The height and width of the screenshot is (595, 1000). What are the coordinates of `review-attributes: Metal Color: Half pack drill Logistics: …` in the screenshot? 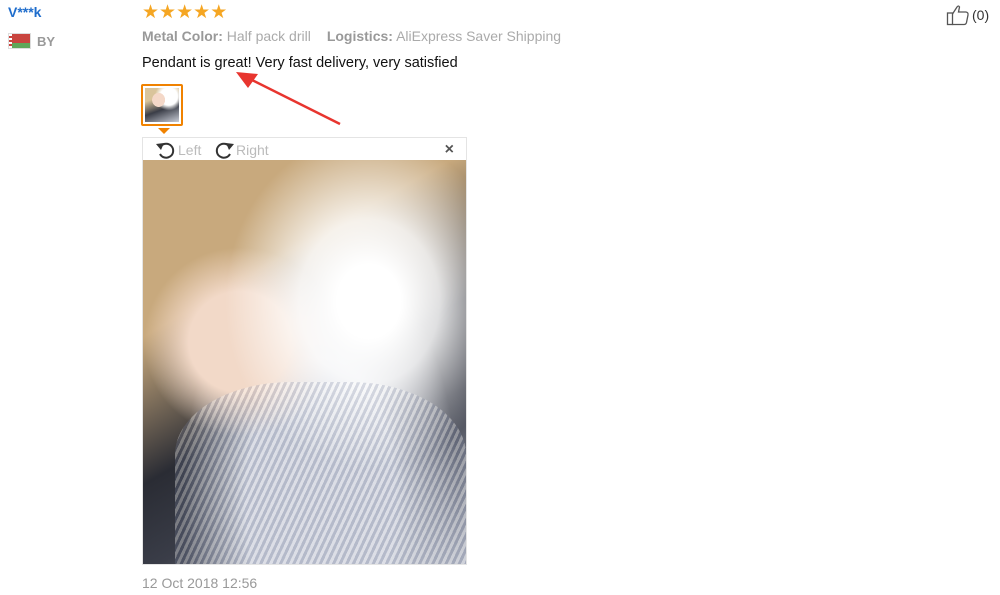 It's located at (351, 36).